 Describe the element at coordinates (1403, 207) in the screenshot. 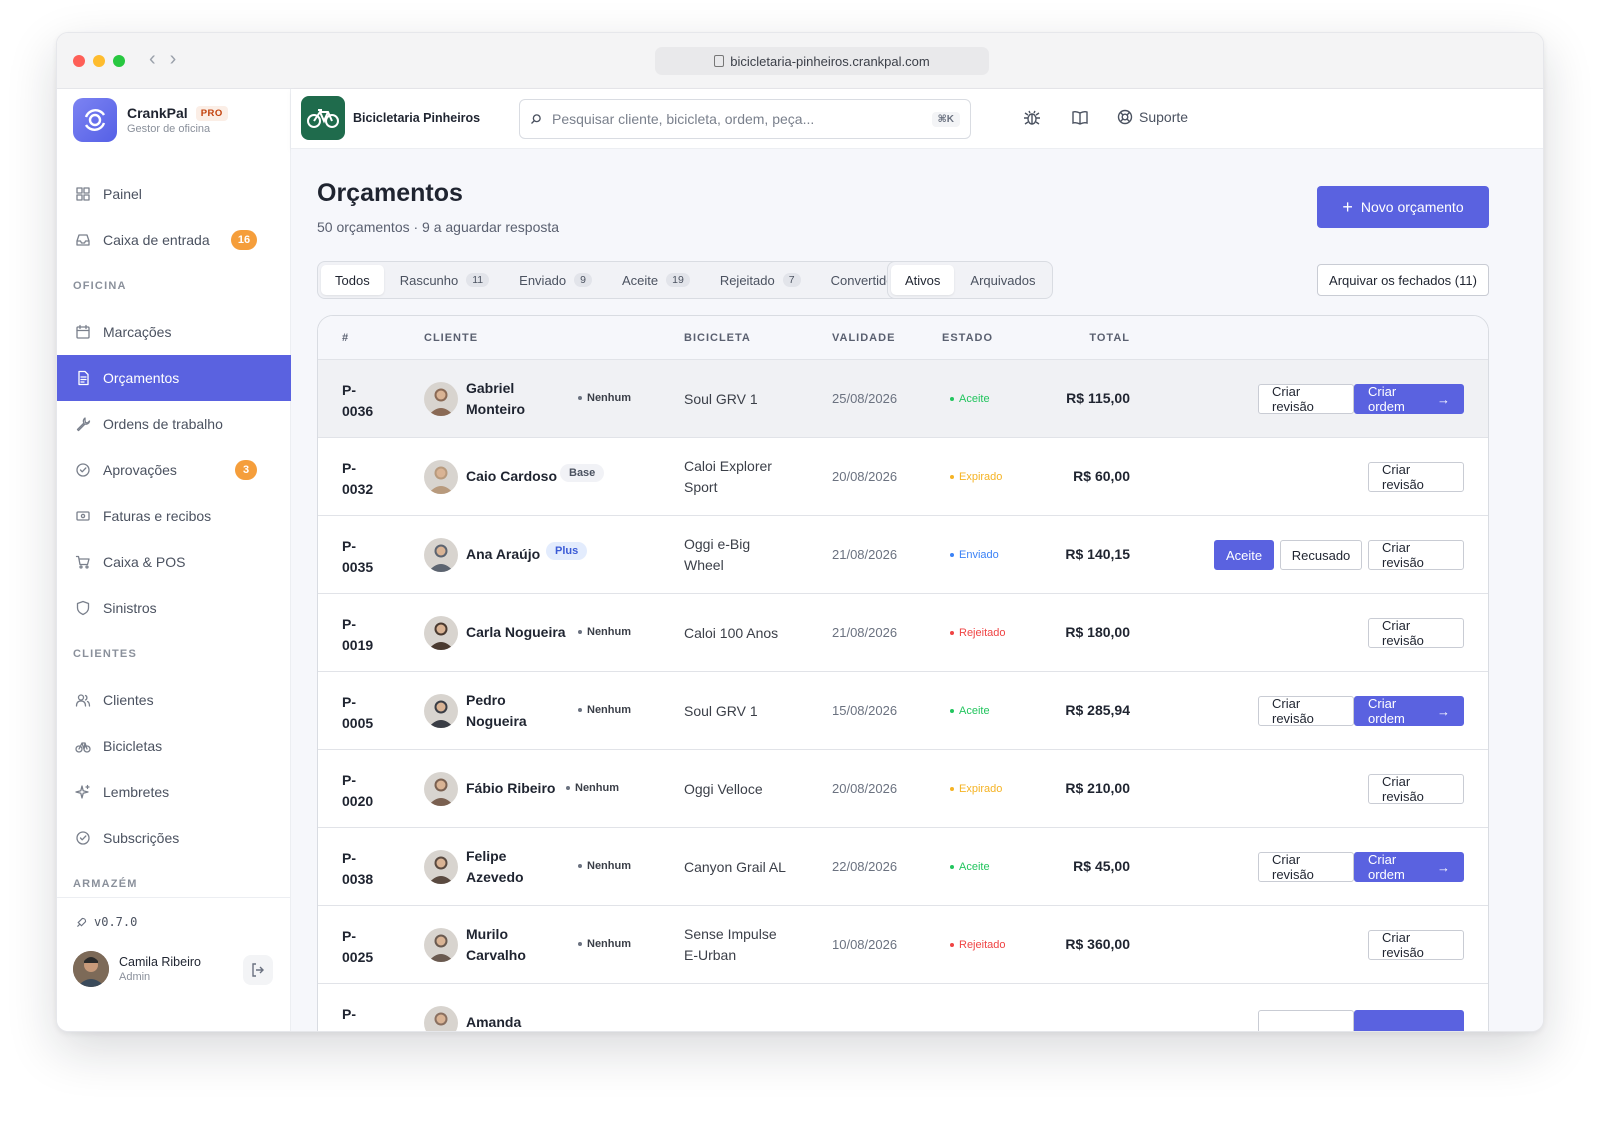

I see `new-quote-button: + Novo orçamento` at that location.